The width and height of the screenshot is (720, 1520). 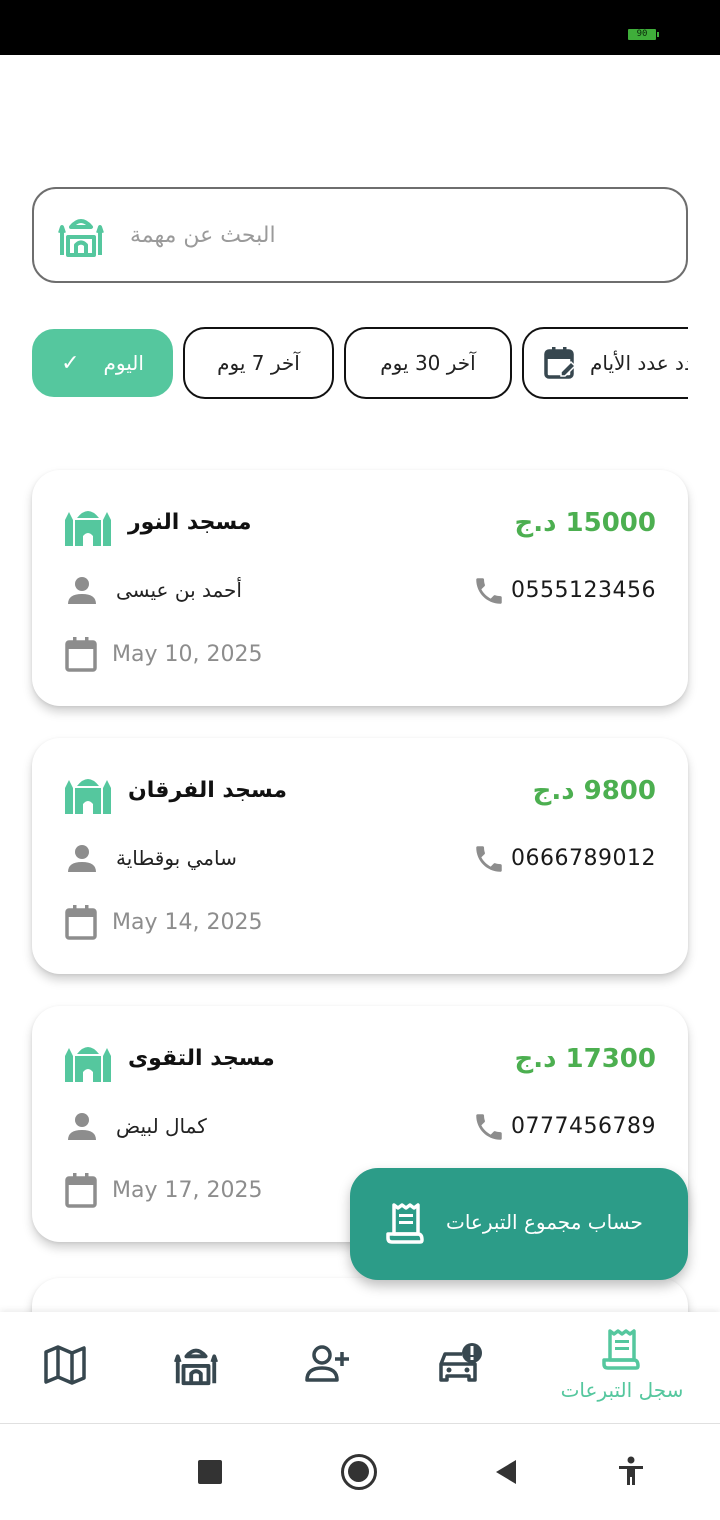 I want to click on search-box, so click(x=360, y=235).